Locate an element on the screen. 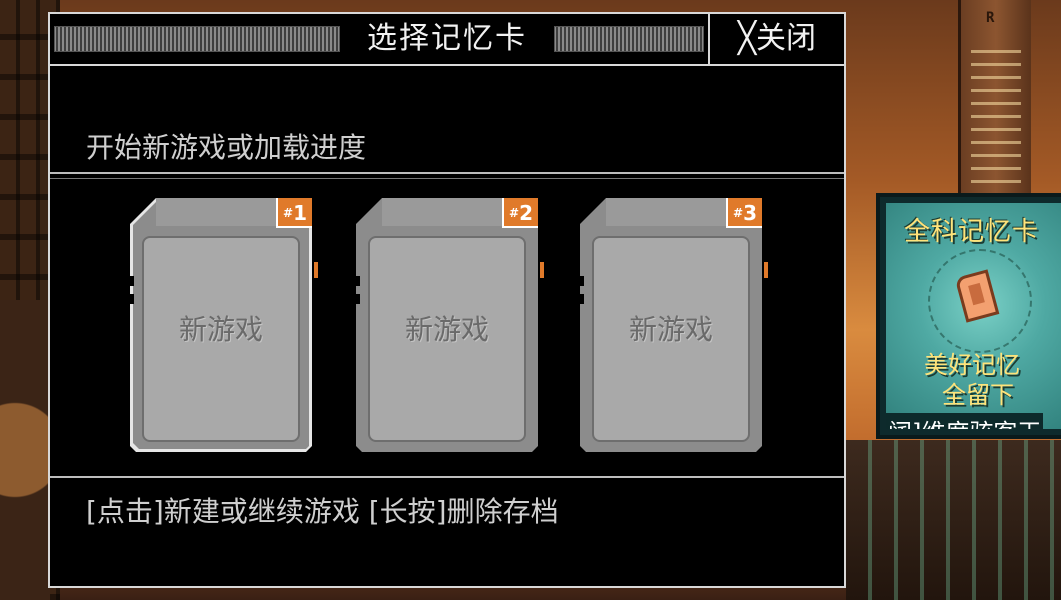 The height and width of the screenshot is (600, 1061). billboard-ticker: 阔]维度骇客王 is located at coordinates (965, 421).